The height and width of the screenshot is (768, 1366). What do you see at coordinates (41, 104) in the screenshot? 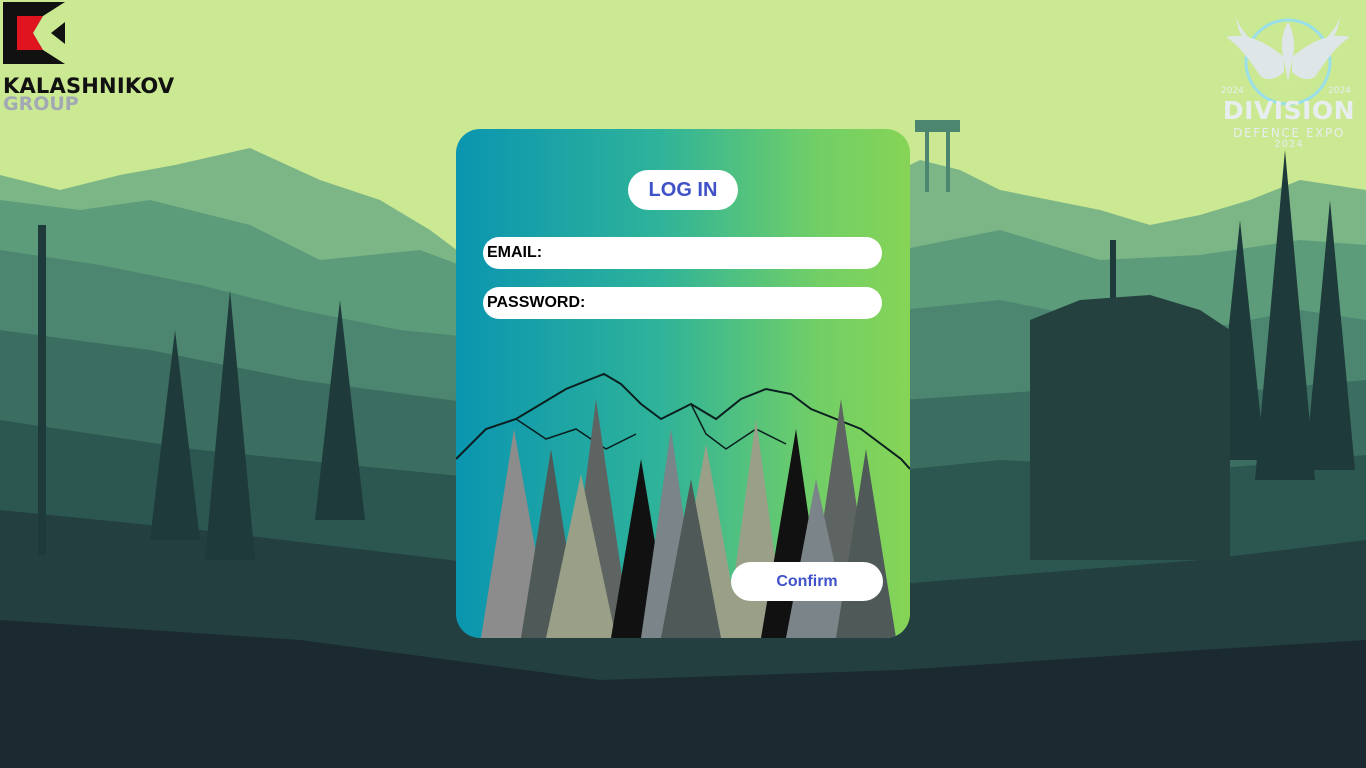
I see `brand-subtitle: GROUP` at bounding box center [41, 104].